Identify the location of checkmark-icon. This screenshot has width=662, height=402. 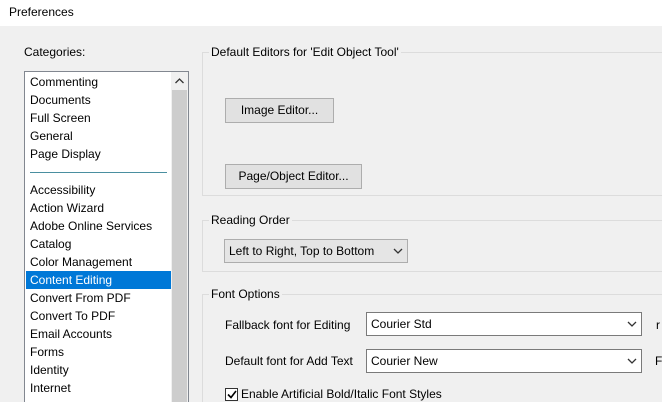
(231, 394).